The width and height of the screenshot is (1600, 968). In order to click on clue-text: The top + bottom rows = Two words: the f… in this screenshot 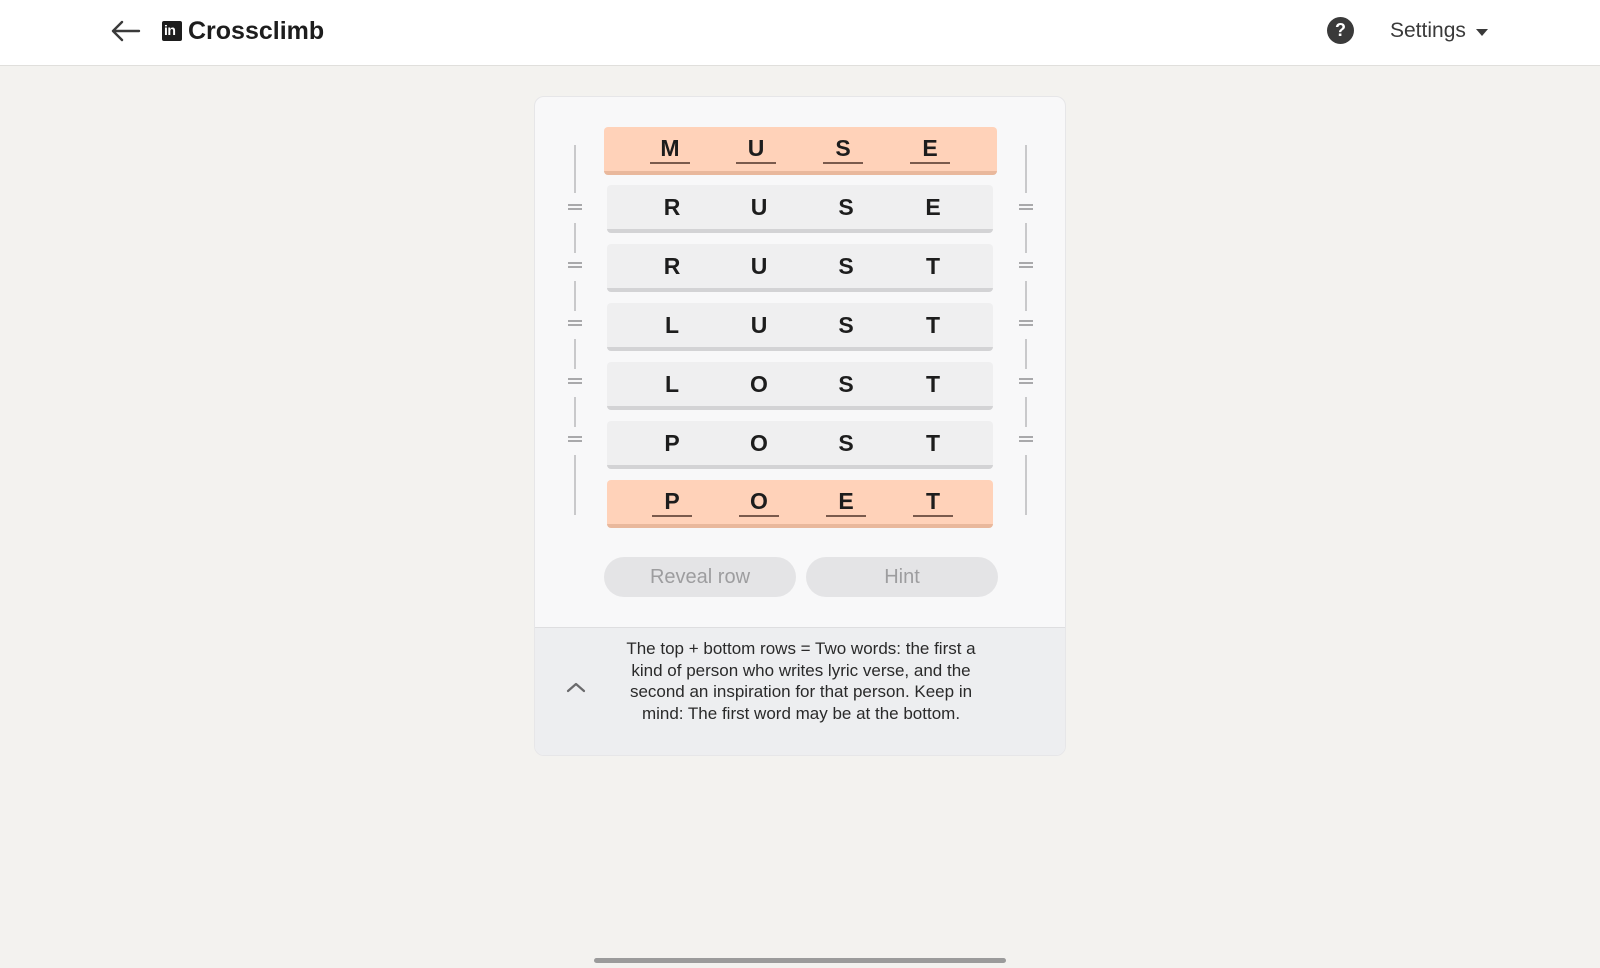, I will do `click(801, 681)`.